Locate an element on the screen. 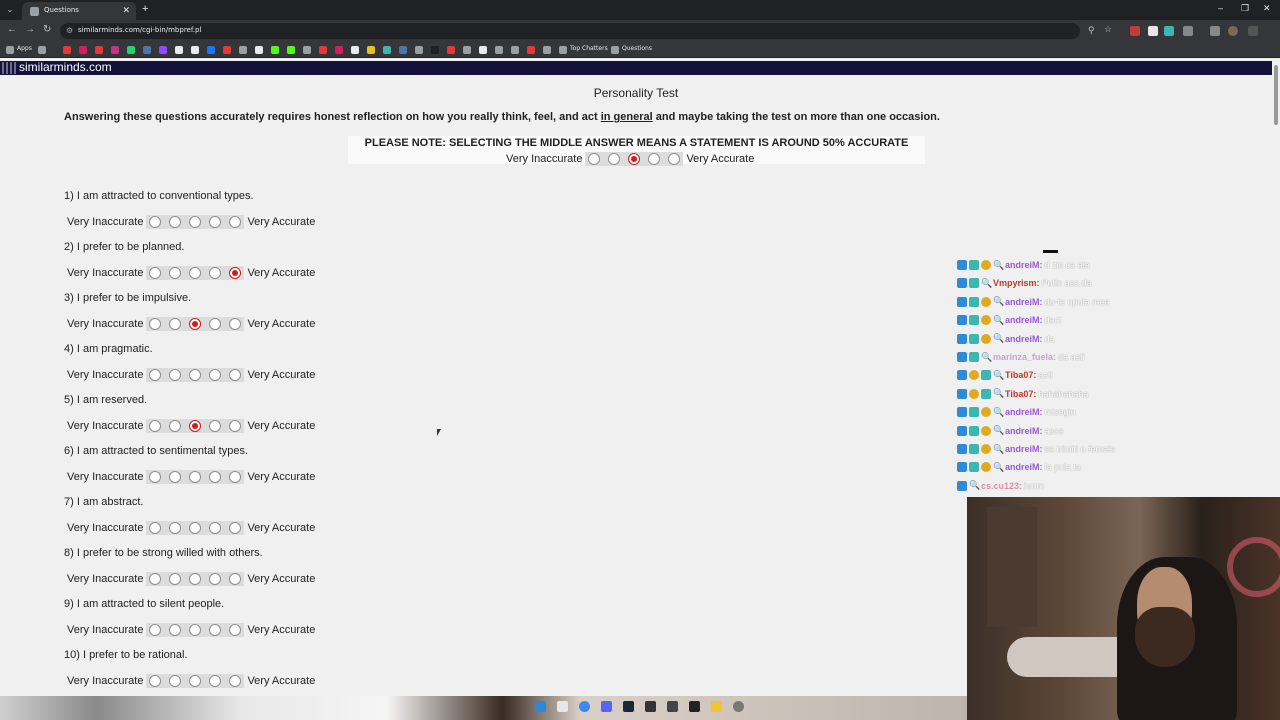 This screenshot has height=720, width=1280. maximize-icon: ❐ is located at coordinates (1245, 8).